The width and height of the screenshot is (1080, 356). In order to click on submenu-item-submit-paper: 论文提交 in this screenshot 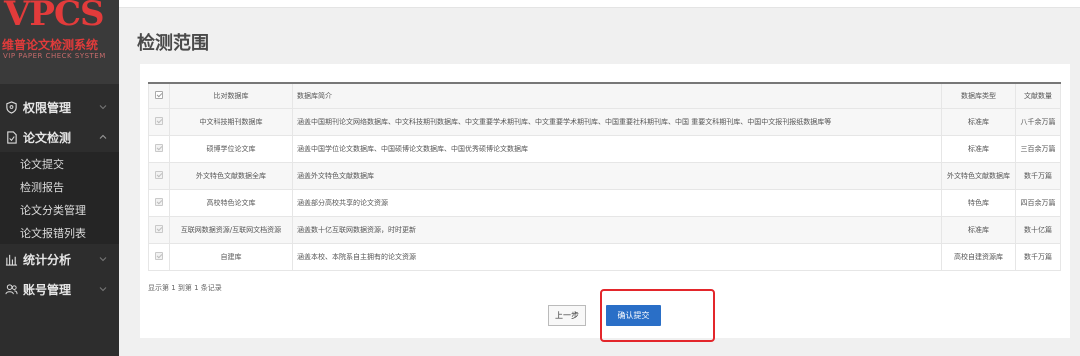, I will do `click(59, 163)`.